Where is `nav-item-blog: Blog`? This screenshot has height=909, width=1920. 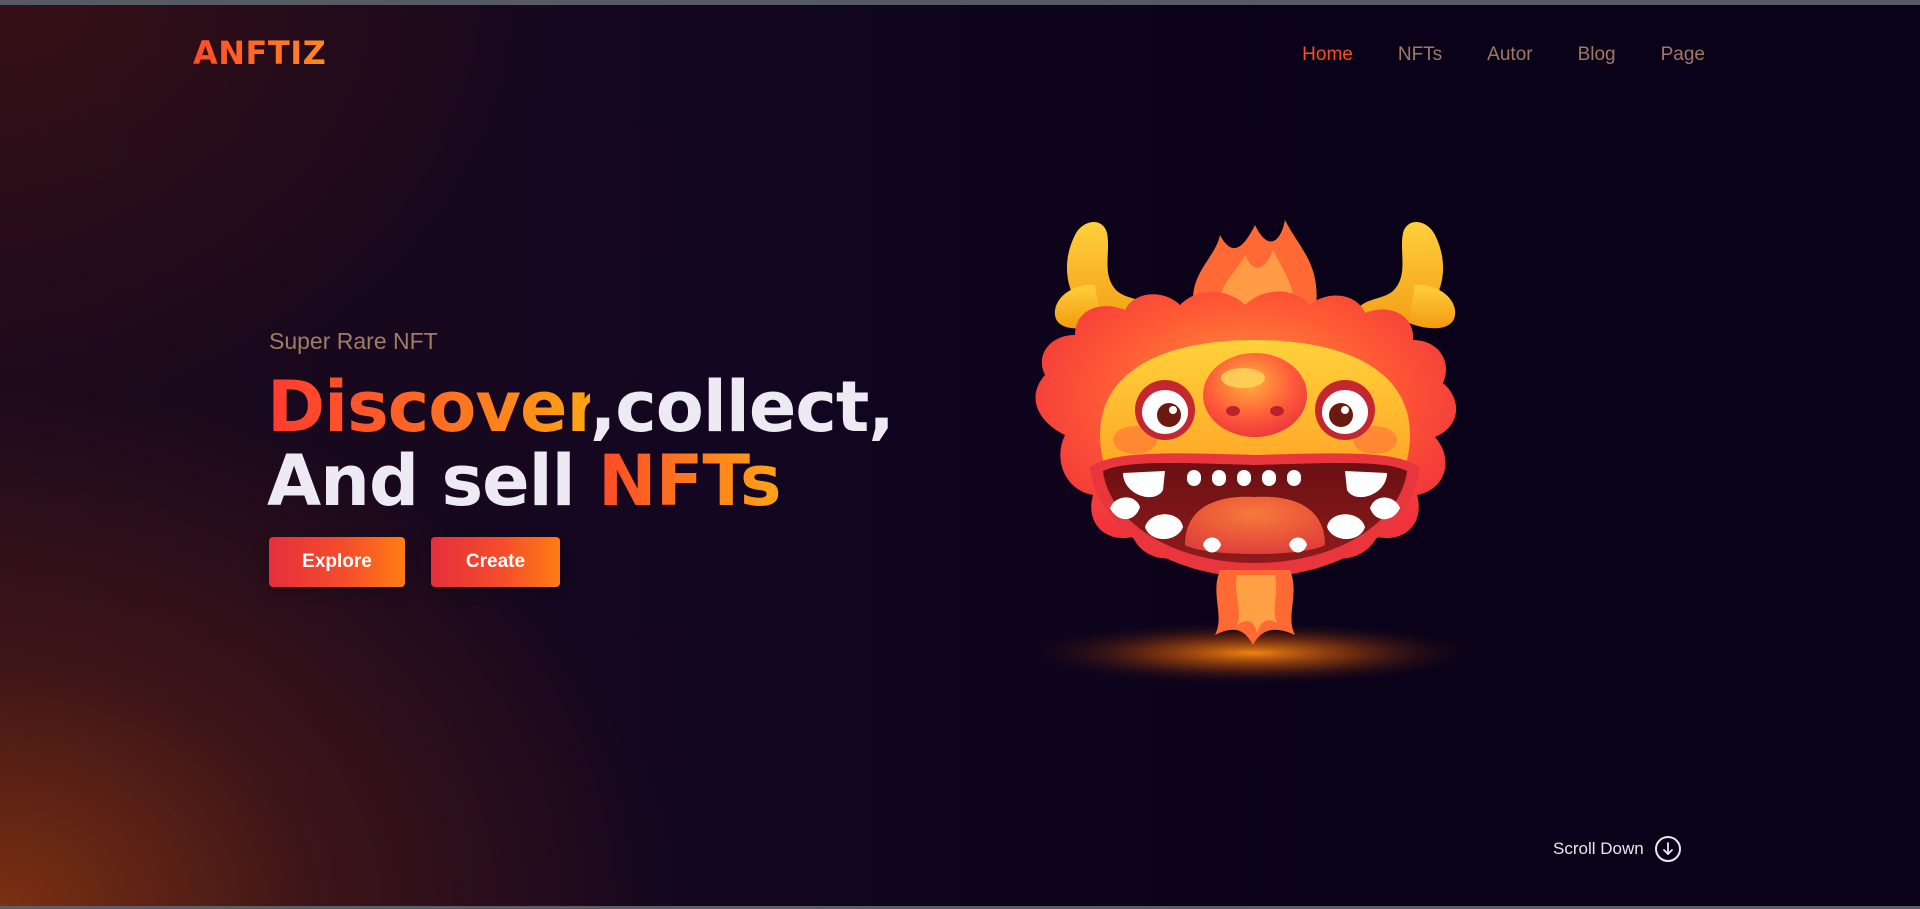
nav-item-blog: Blog is located at coordinates (1597, 55).